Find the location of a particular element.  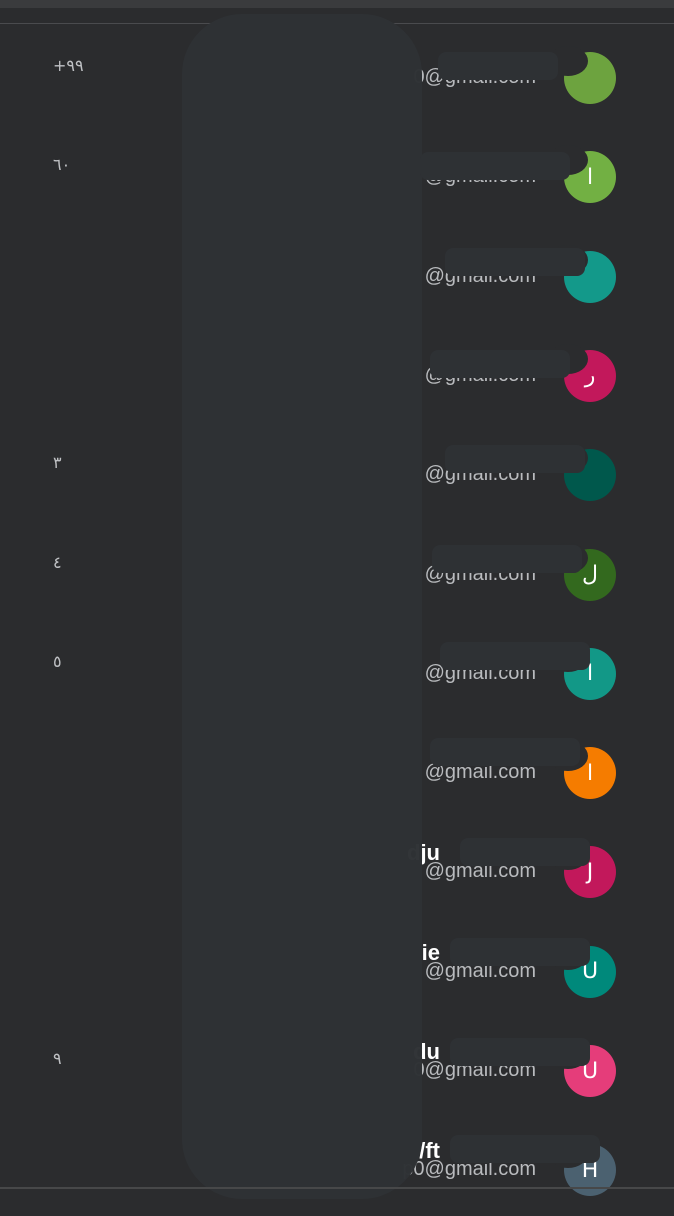

unread-count-badge: +٩٩ is located at coordinates (68, 65).